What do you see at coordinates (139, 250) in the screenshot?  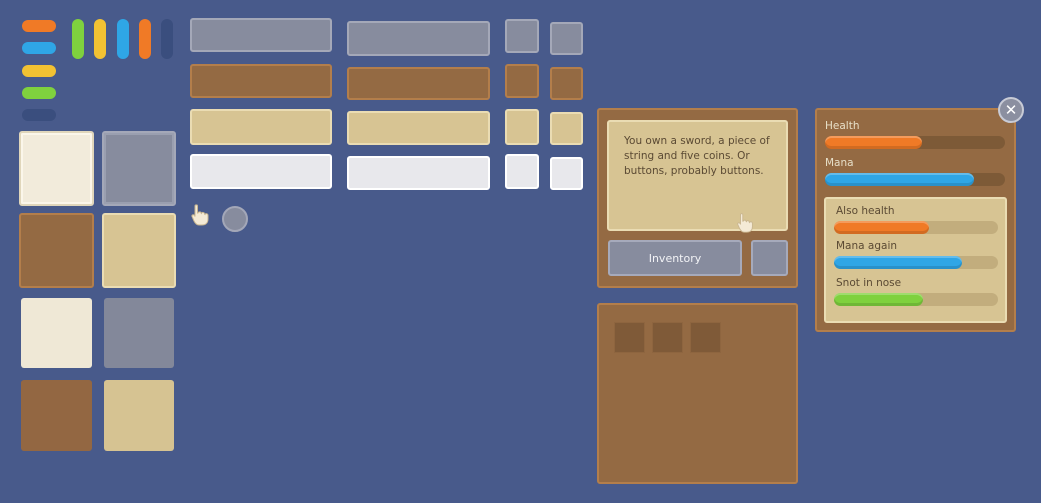 I see `tan-tile` at bounding box center [139, 250].